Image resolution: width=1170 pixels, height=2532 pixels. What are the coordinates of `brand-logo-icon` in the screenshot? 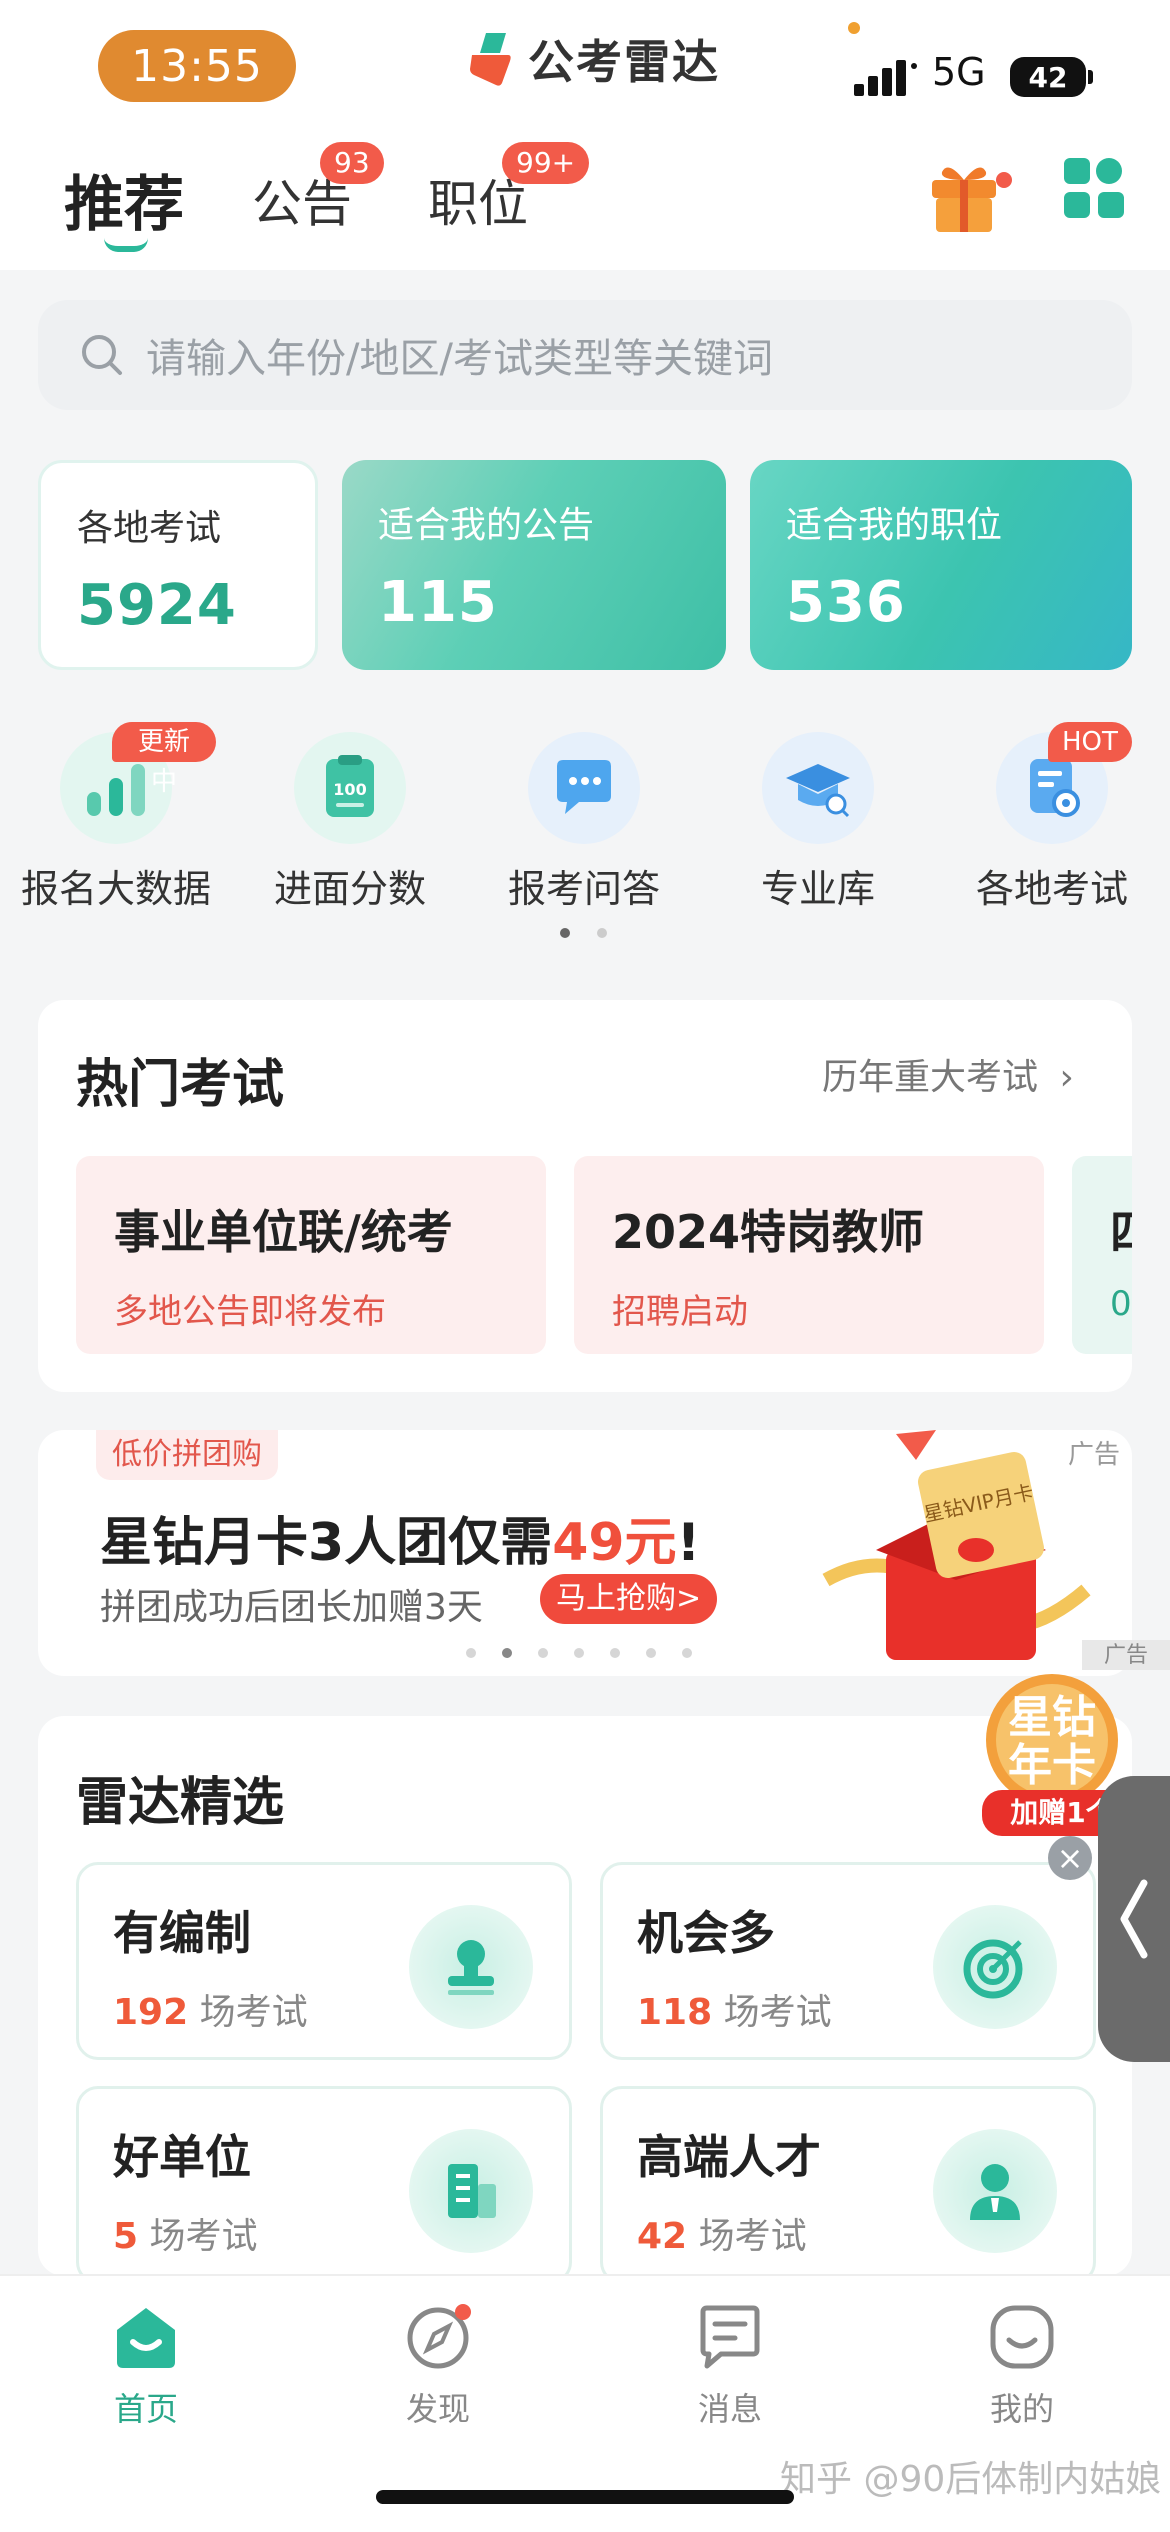 It's located at (490, 59).